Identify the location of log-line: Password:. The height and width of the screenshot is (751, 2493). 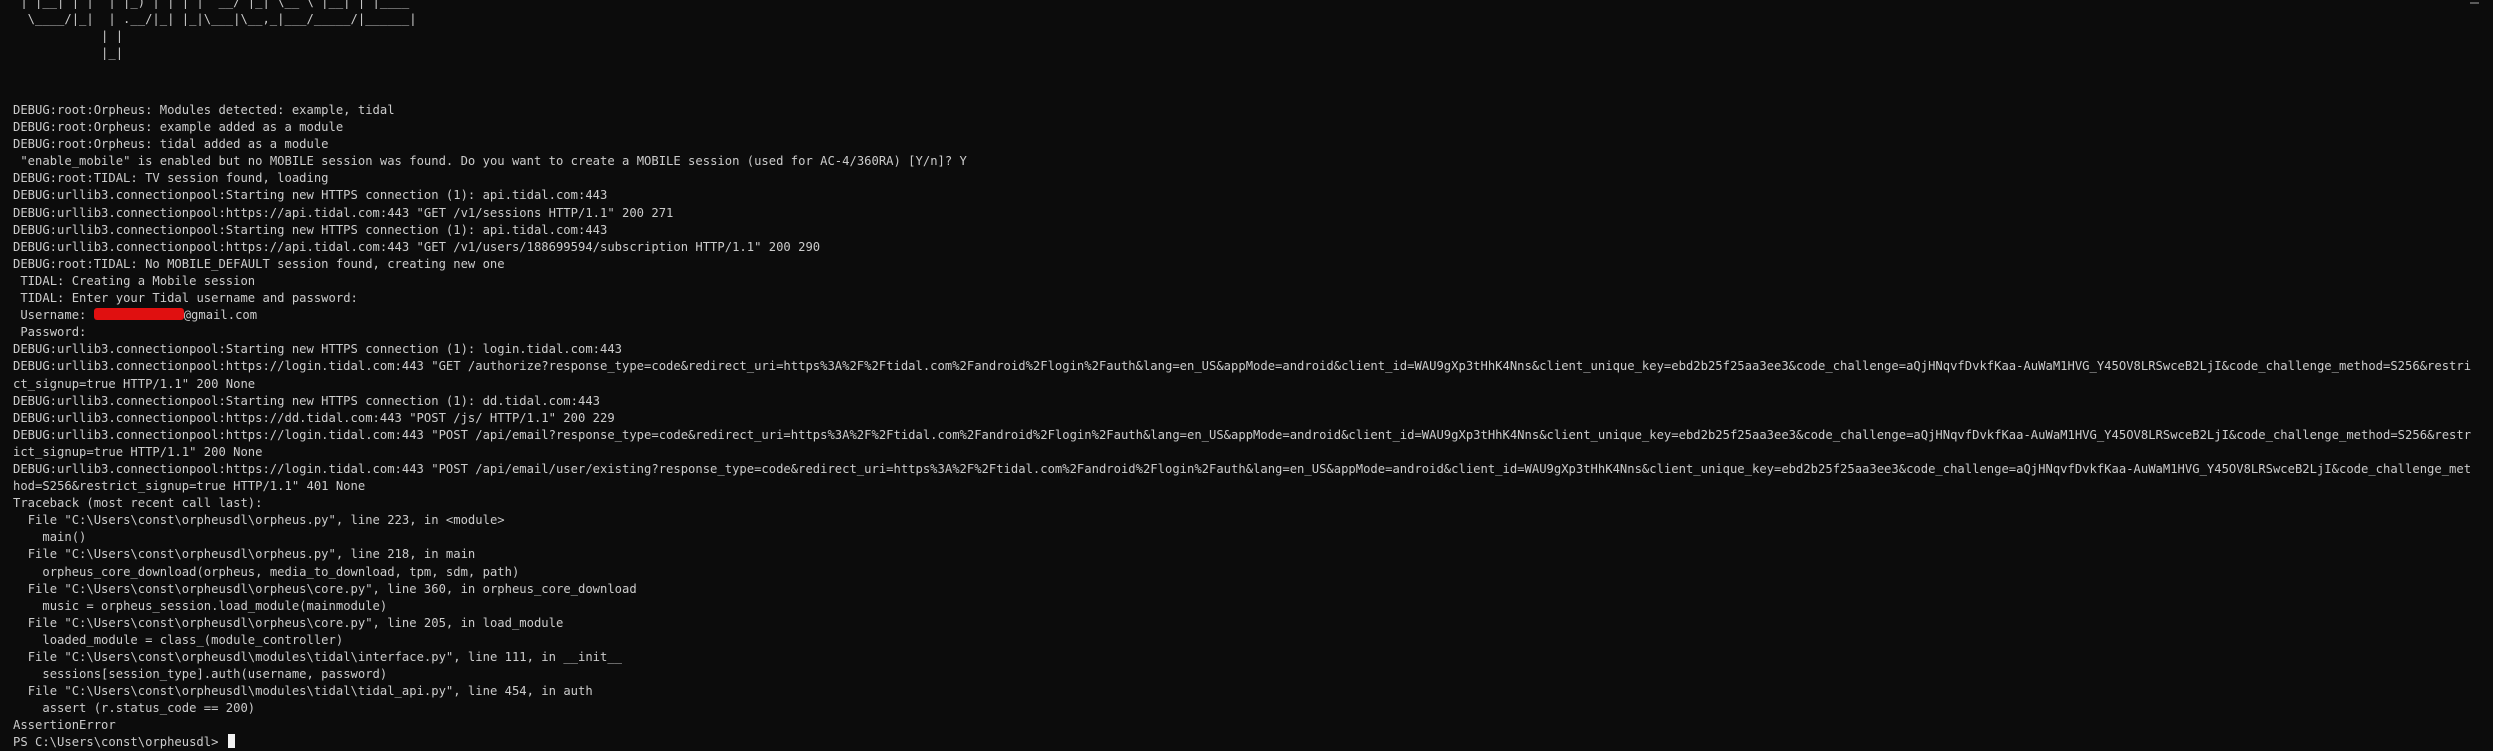
(50, 332).